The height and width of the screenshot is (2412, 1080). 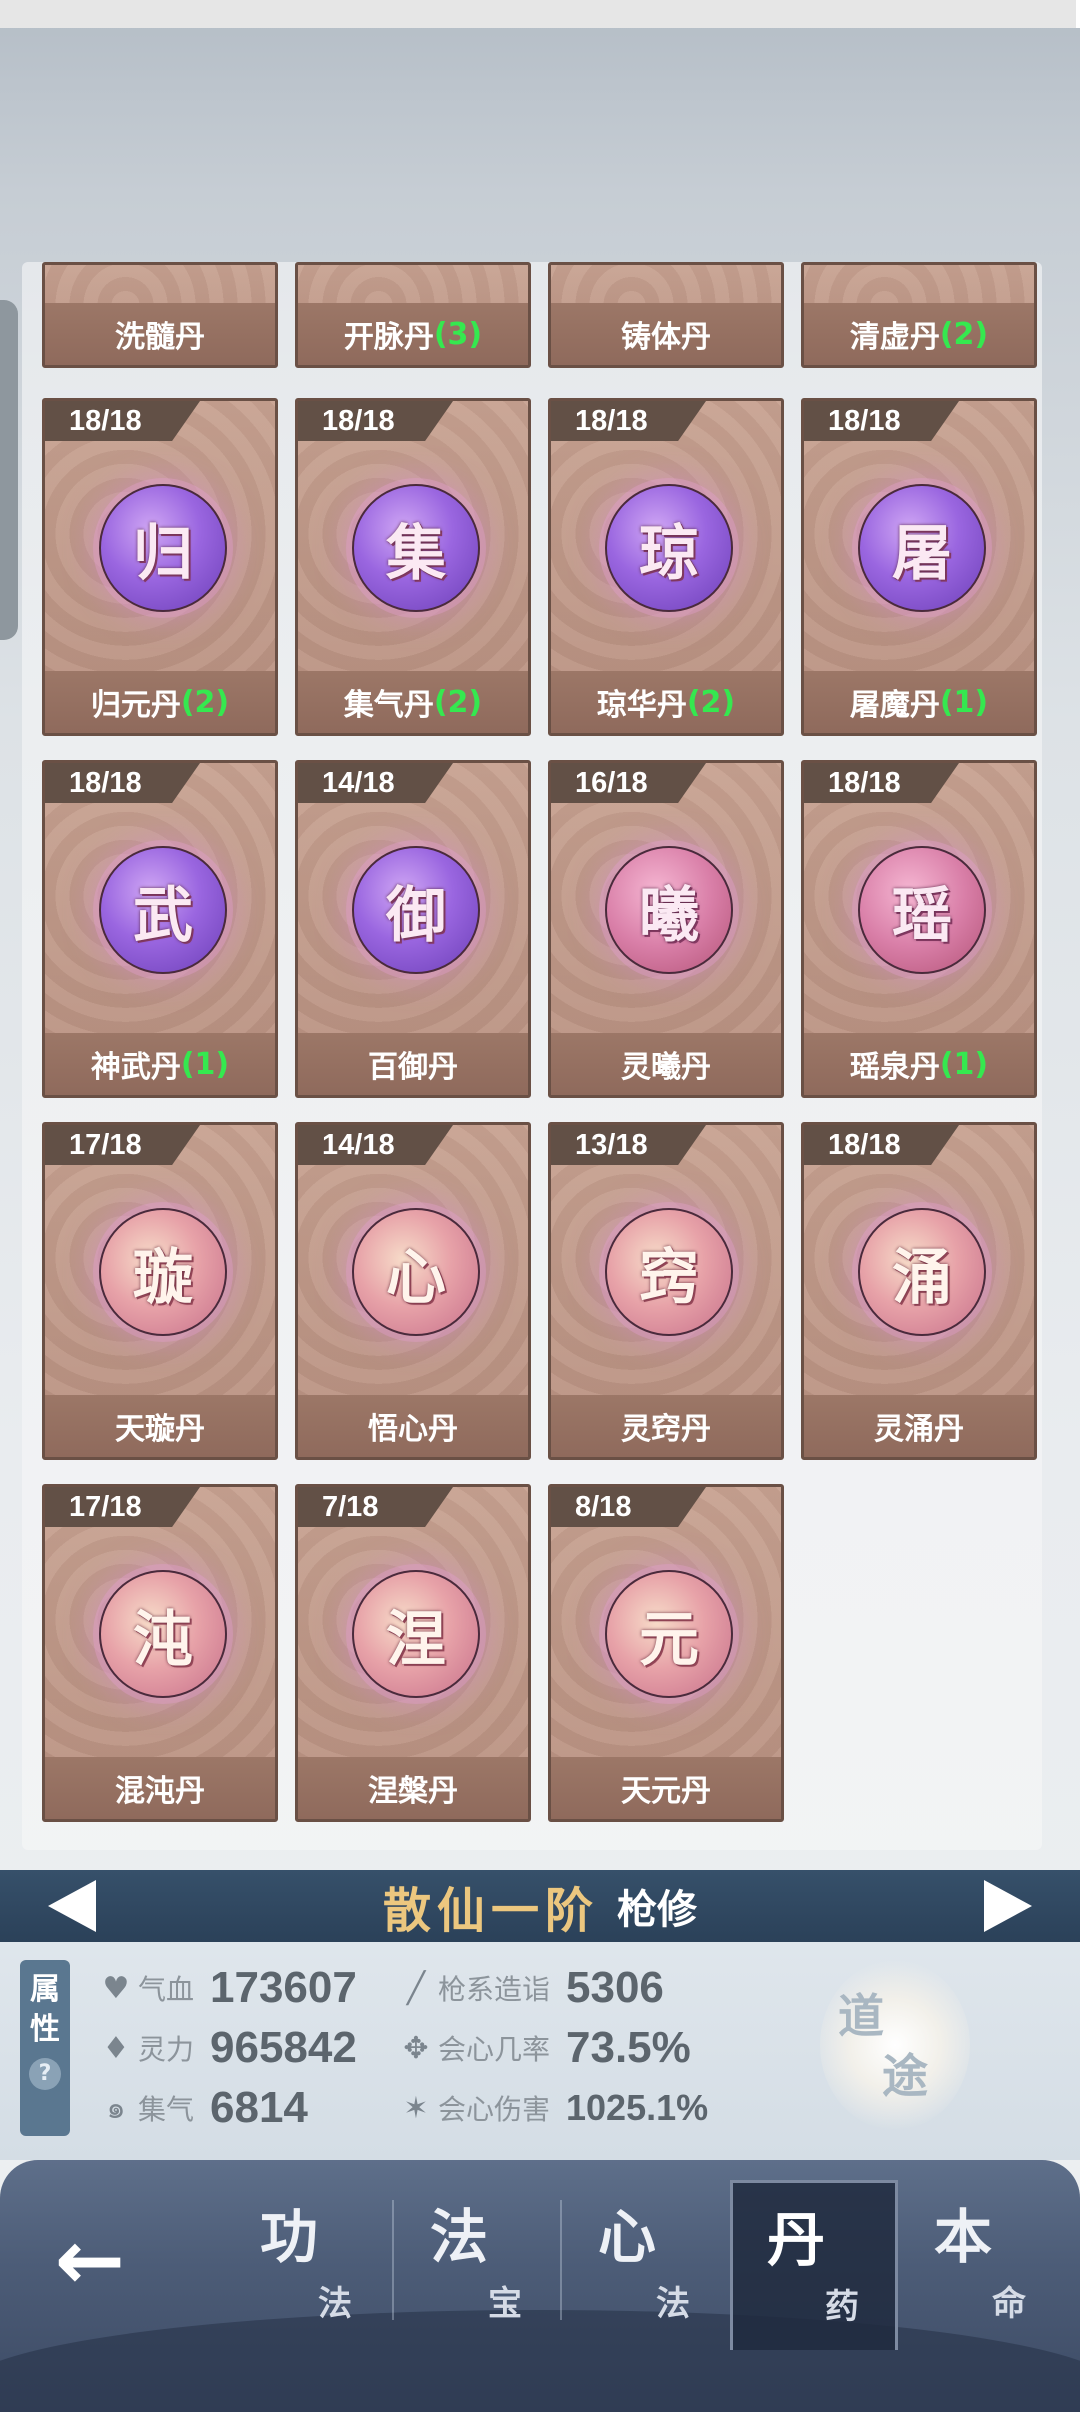 I want to click on next-realm-arrow-icon, so click(x=1008, y=1906).